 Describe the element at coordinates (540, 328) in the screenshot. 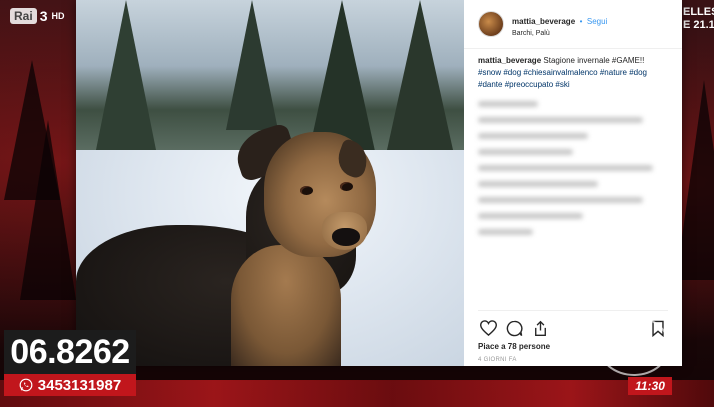

I see `share-icon` at that location.